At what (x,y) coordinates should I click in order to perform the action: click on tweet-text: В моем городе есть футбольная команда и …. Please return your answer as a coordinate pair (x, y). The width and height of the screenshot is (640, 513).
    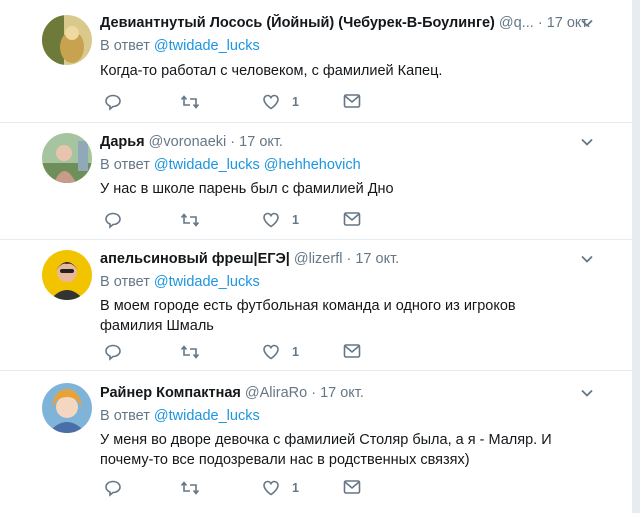
    Looking at the image, I should click on (308, 316).